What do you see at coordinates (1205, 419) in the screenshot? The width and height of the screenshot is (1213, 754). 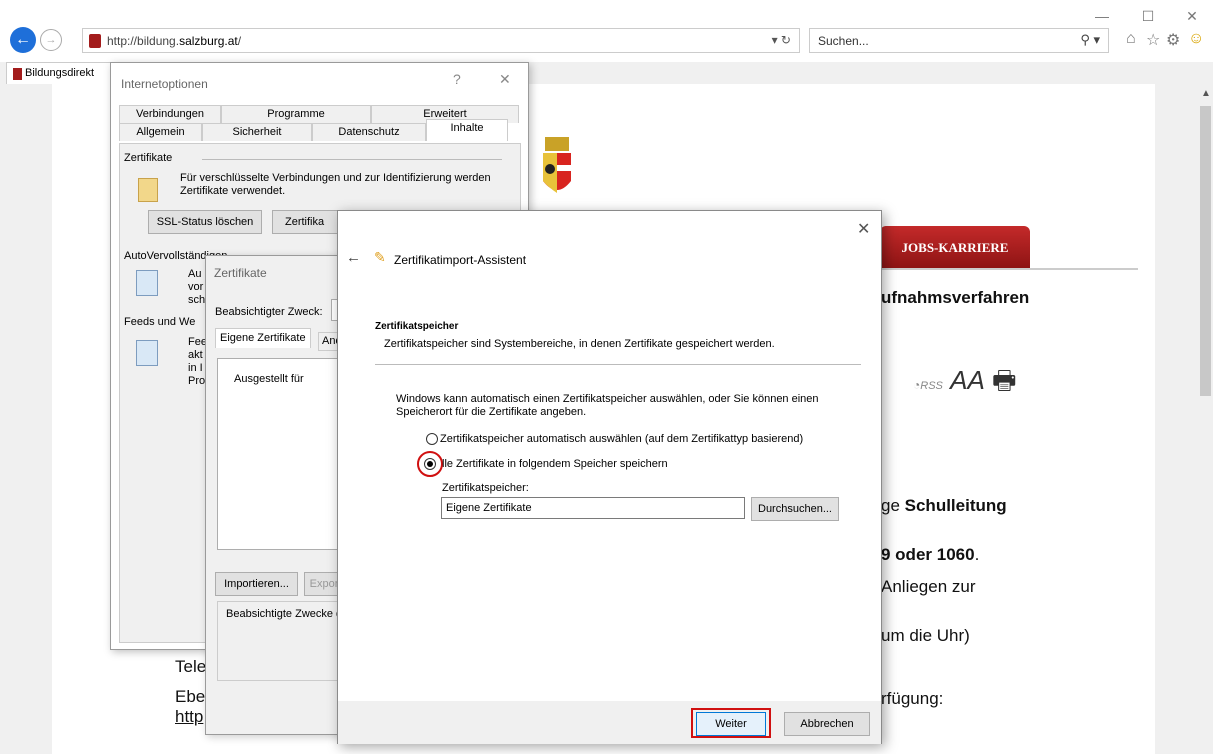 I see `page-scrollbar: ▲` at bounding box center [1205, 419].